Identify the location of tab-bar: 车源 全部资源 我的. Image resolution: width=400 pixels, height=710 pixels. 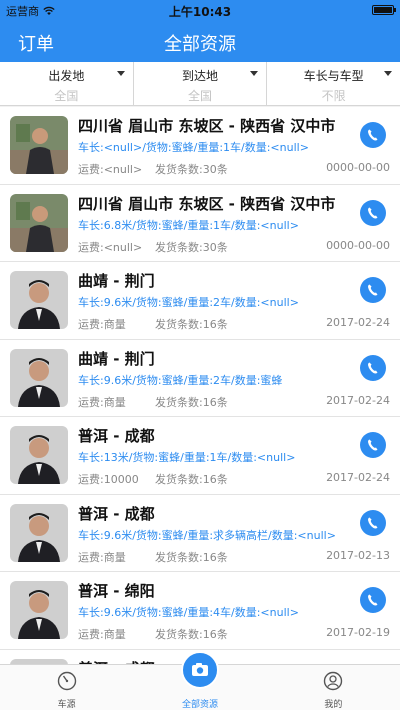
(200, 680).